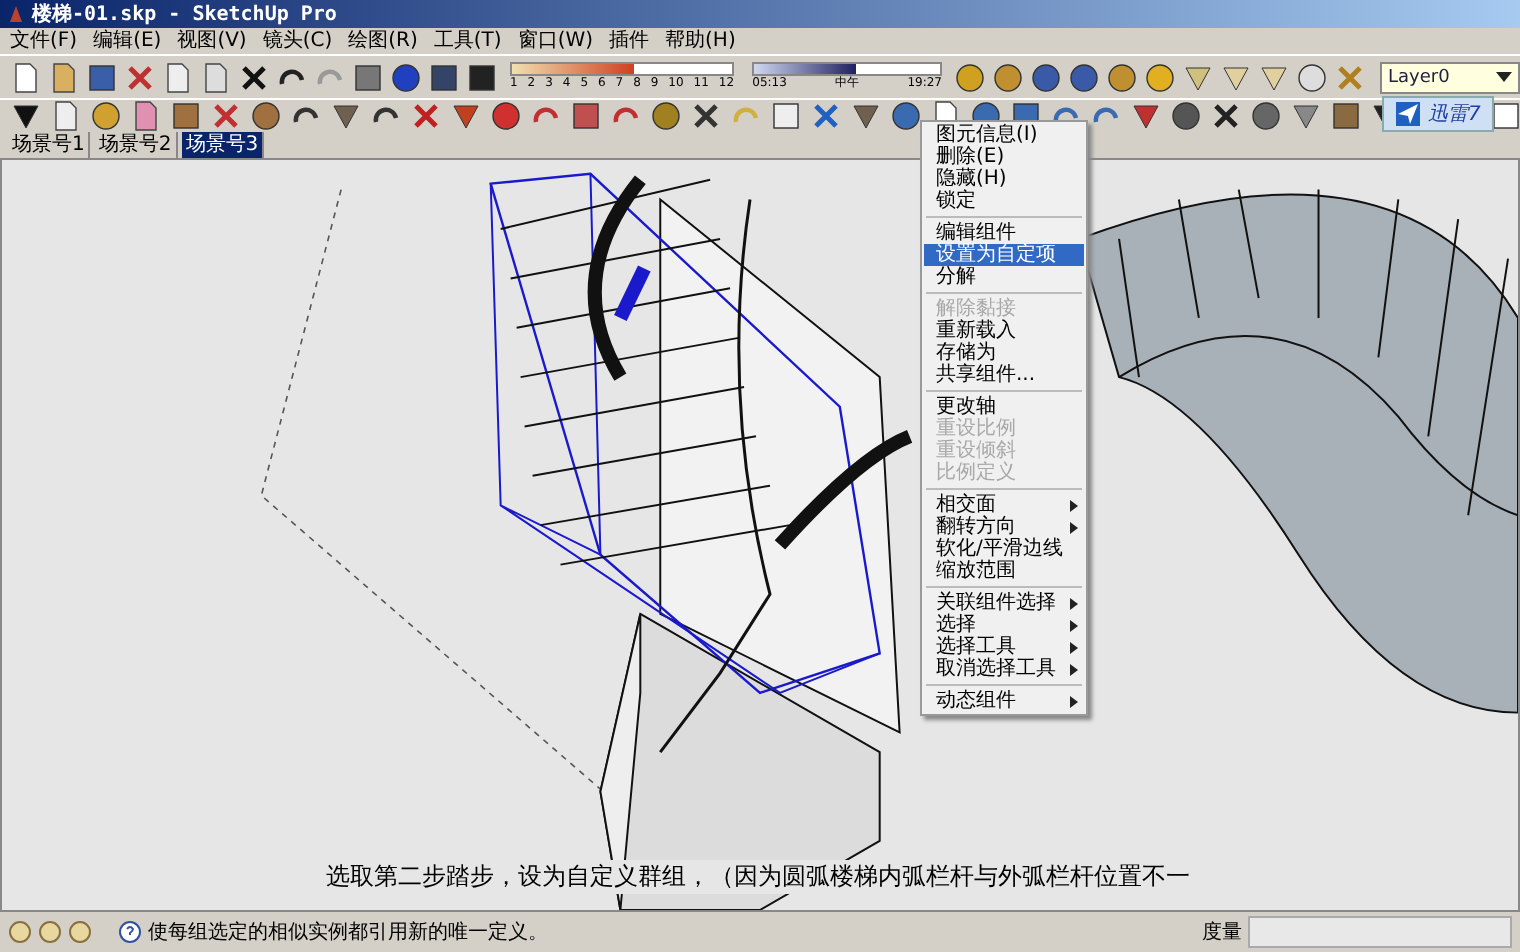  I want to click on context-menu-item: 删除(E), so click(1004, 157).